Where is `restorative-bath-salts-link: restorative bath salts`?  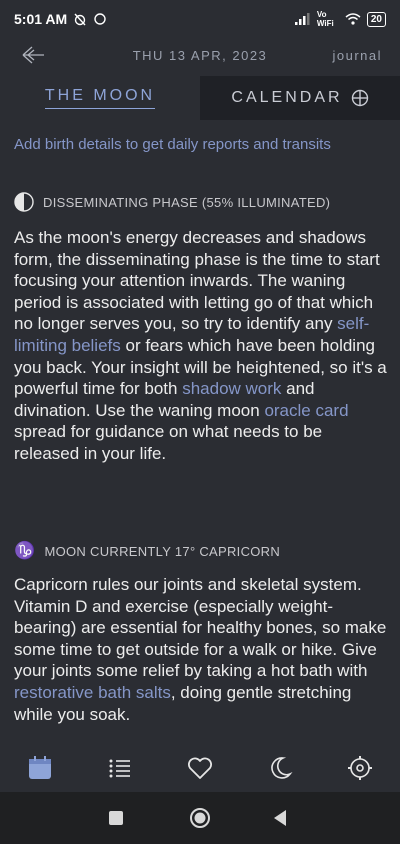 restorative-bath-salts-link: restorative bath salts is located at coordinates (92, 692).